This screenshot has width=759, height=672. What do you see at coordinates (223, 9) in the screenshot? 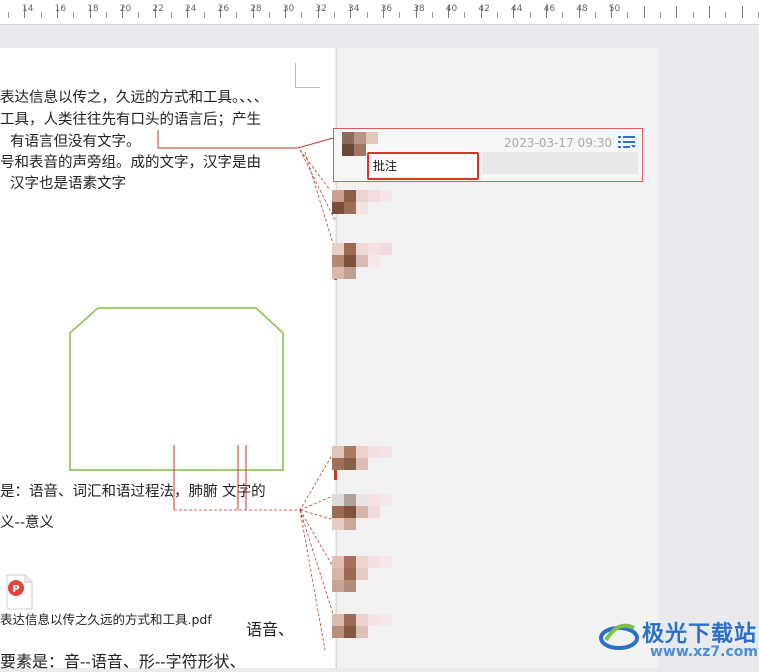
I see `ruler-number: 26` at bounding box center [223, 9].